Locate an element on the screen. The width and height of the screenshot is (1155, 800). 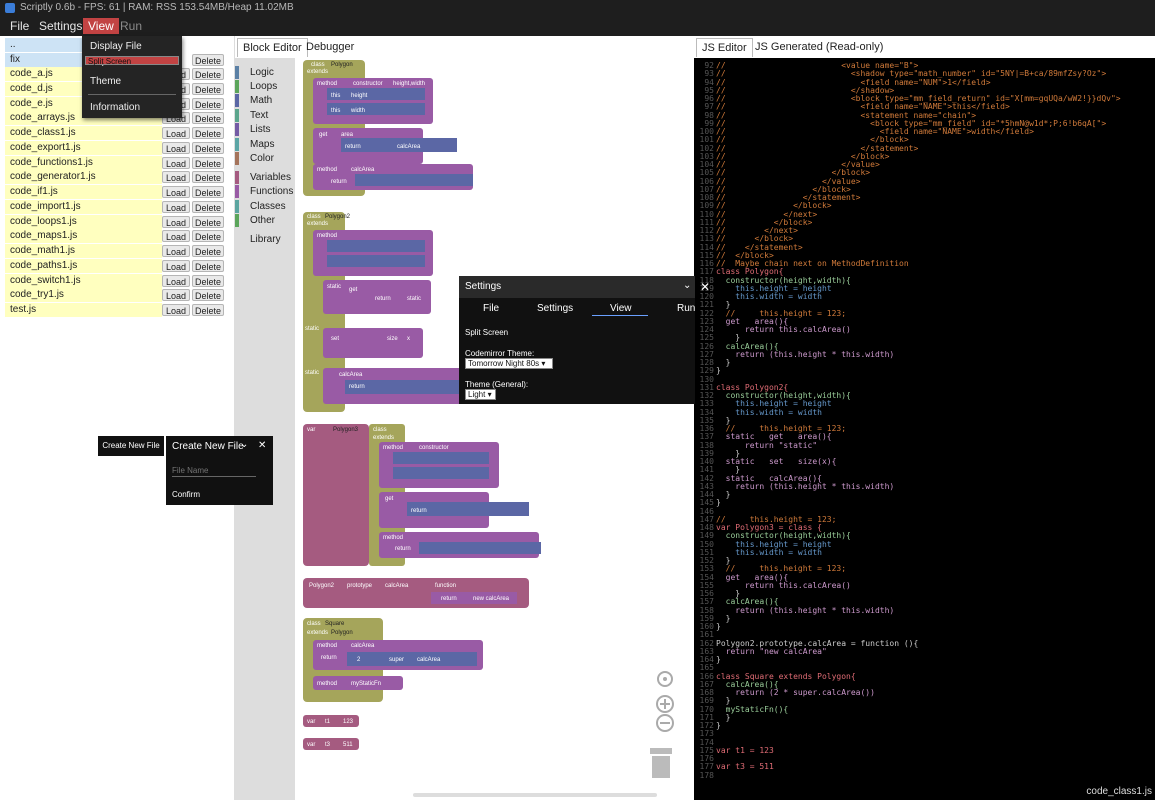
menu-settings: Settings is located at coordinates (60, 26).